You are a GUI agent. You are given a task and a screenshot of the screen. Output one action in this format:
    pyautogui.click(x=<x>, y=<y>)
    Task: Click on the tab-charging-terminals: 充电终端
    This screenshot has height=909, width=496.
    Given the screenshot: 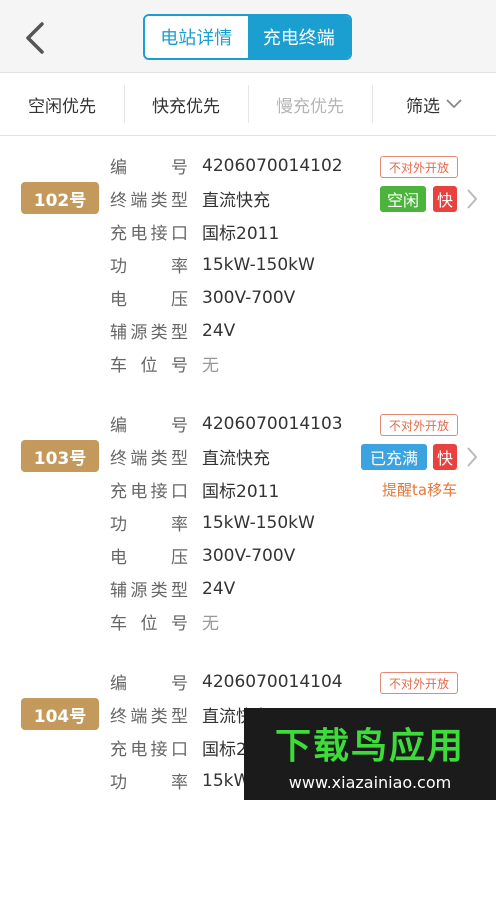 What is the action you would take?
    pyautogui.click(x=298, y=37)
    